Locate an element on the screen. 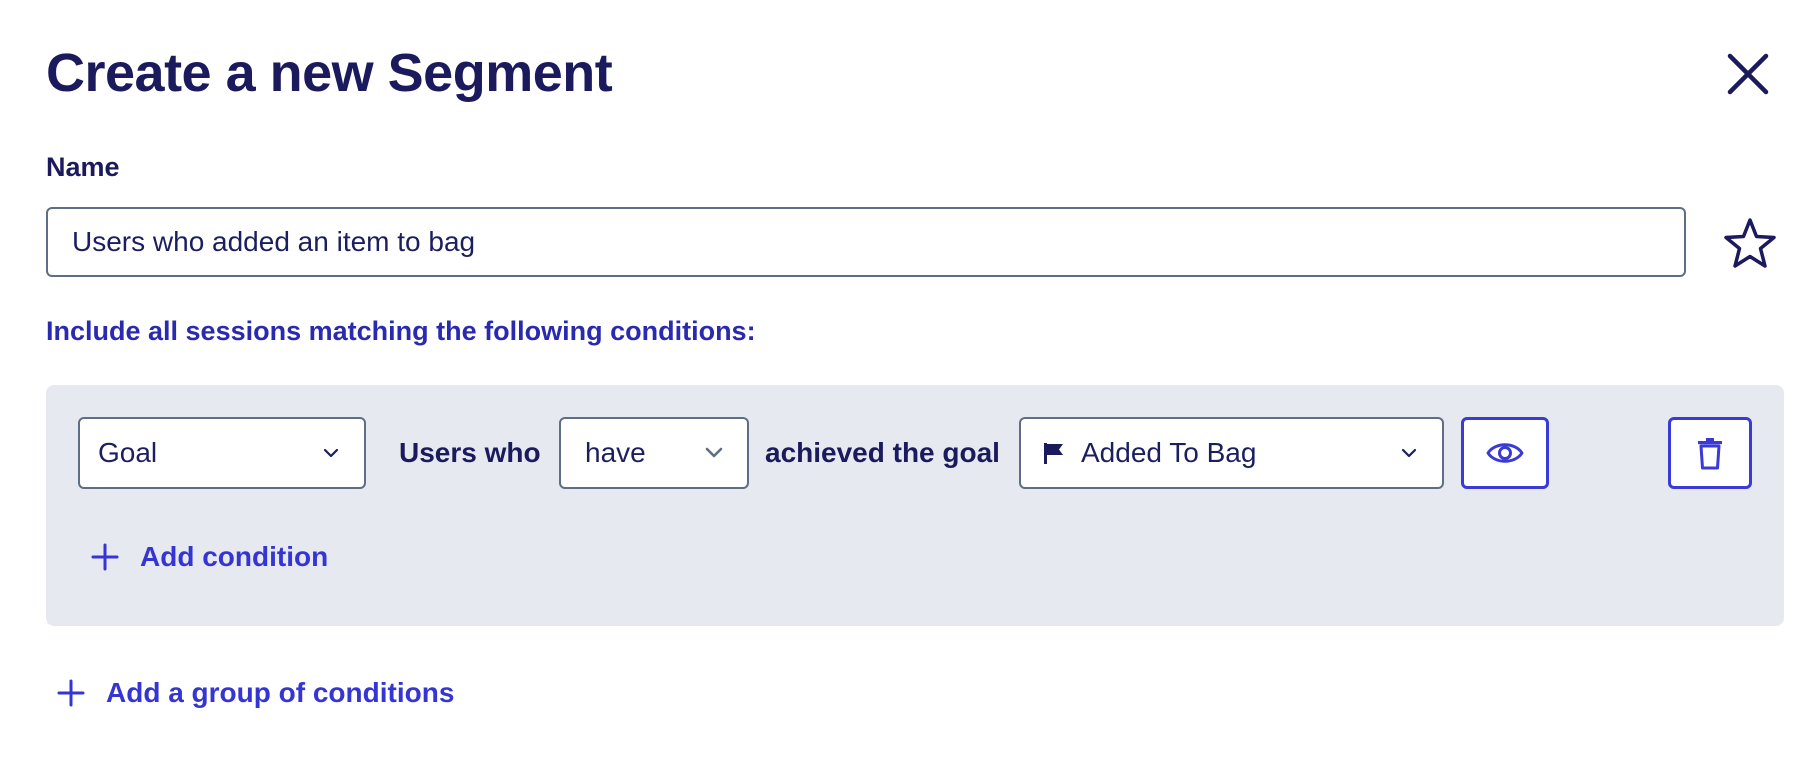  eye-icon is located at coordinates (1505, 453).